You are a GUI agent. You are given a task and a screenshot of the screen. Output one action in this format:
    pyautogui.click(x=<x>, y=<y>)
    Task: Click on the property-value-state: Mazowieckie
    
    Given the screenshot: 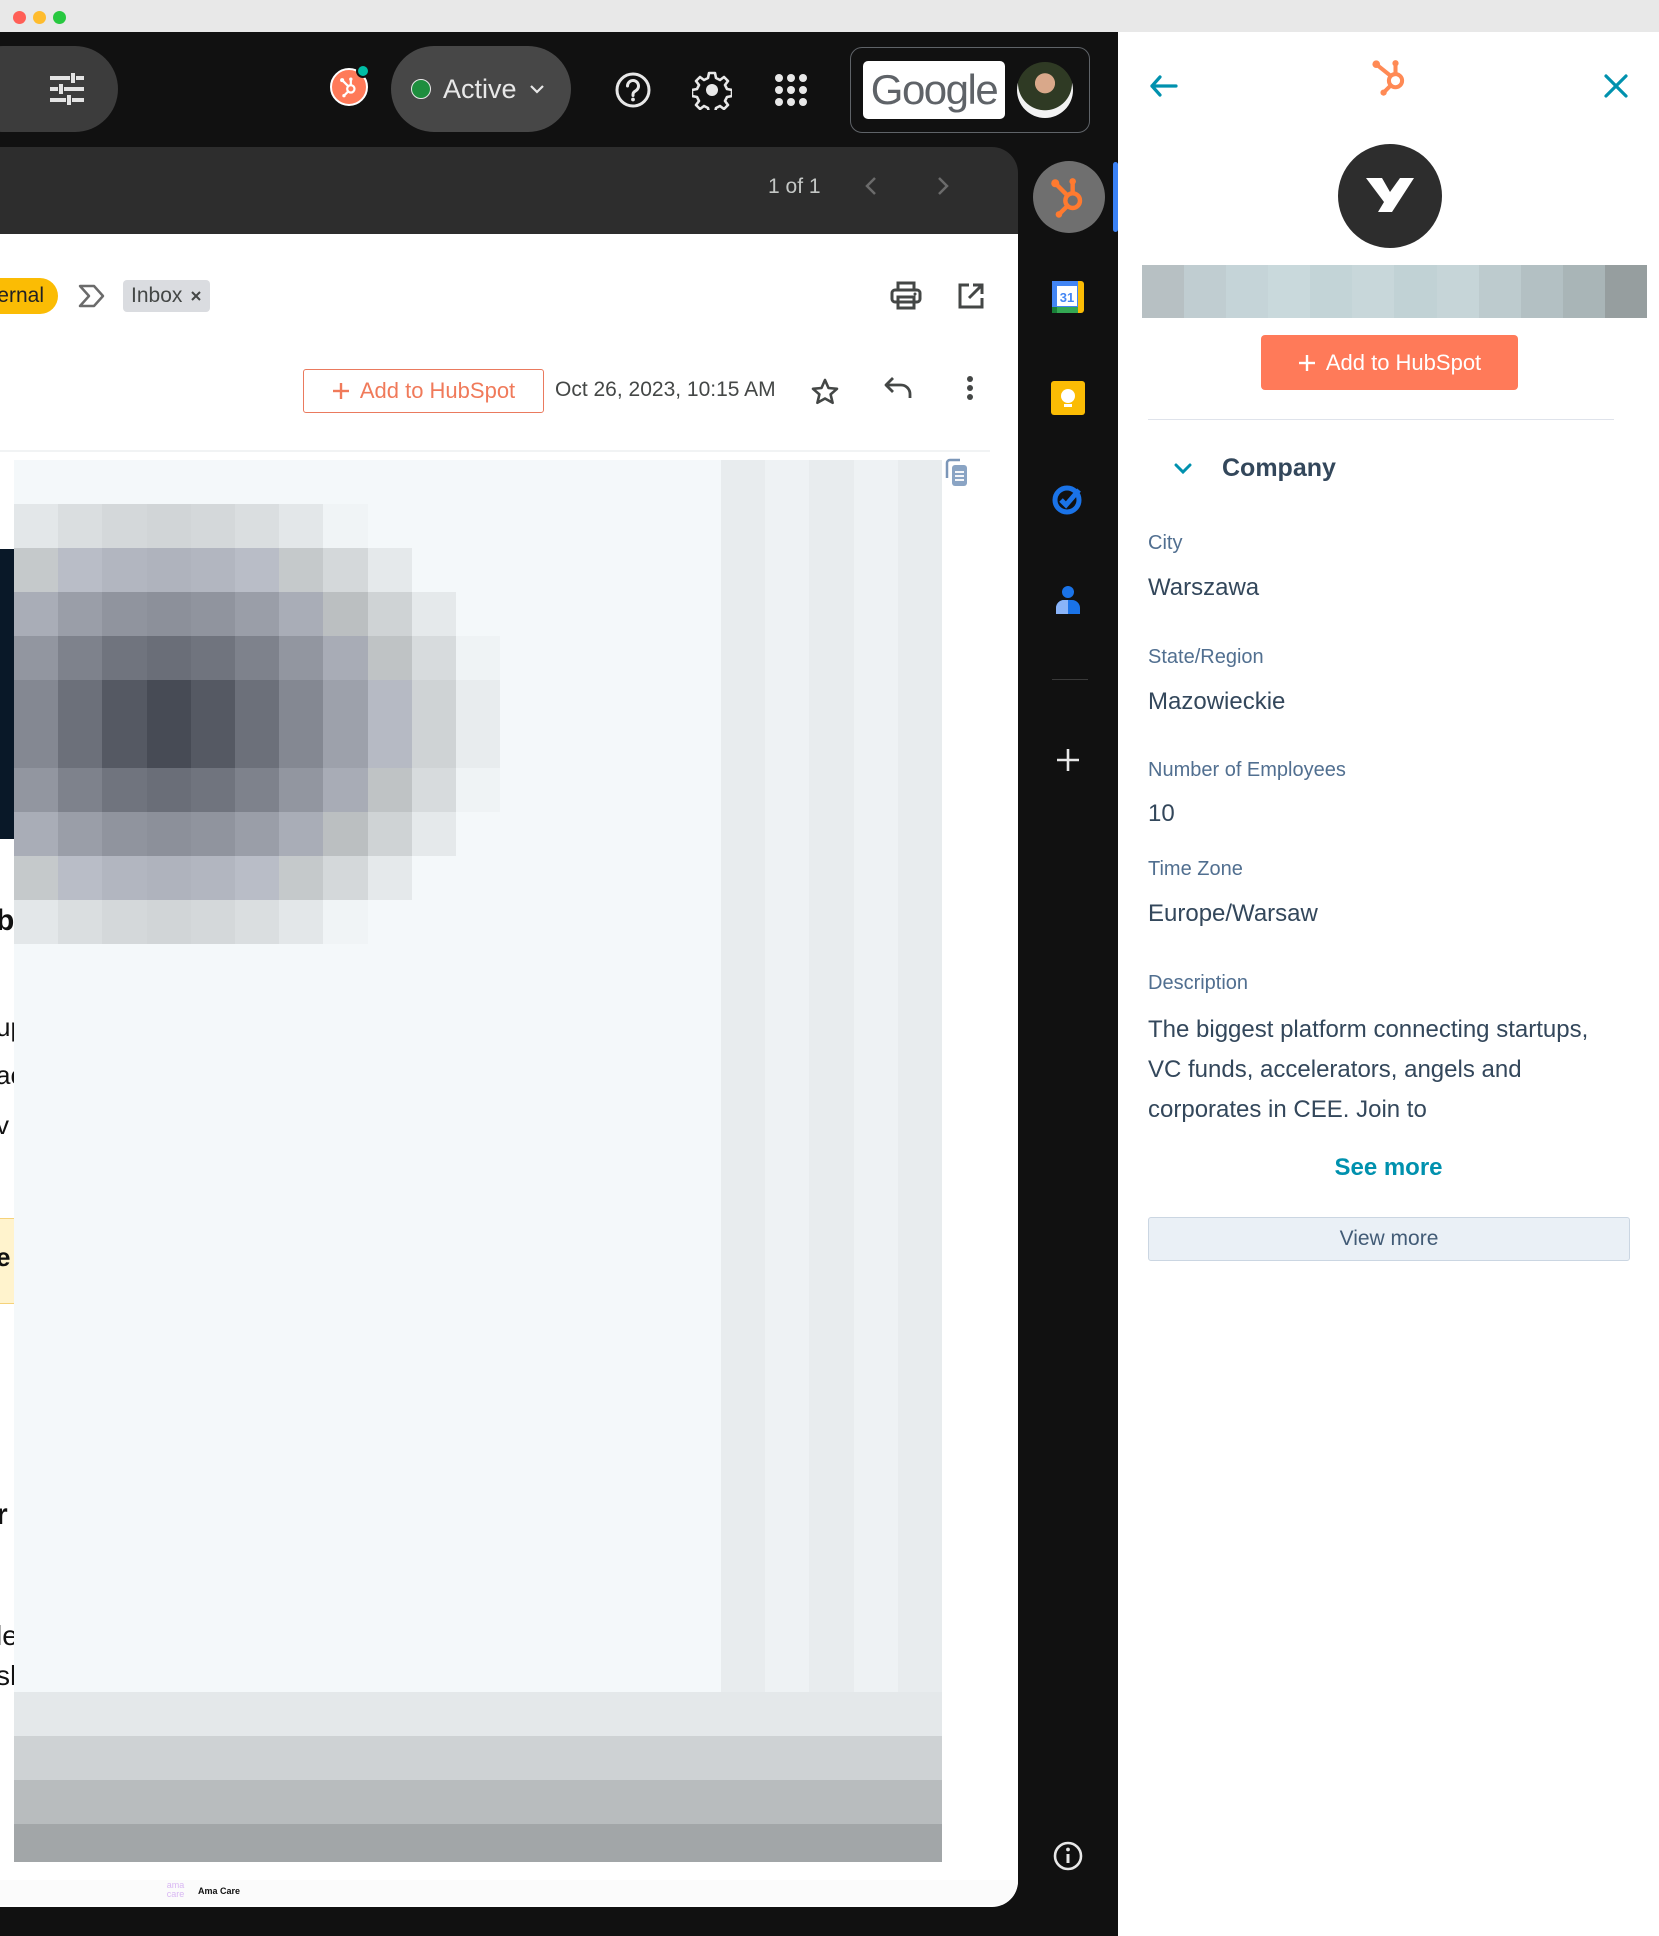 What is the action you would take?
    pyautogui.click(x=1216, y=702)
    